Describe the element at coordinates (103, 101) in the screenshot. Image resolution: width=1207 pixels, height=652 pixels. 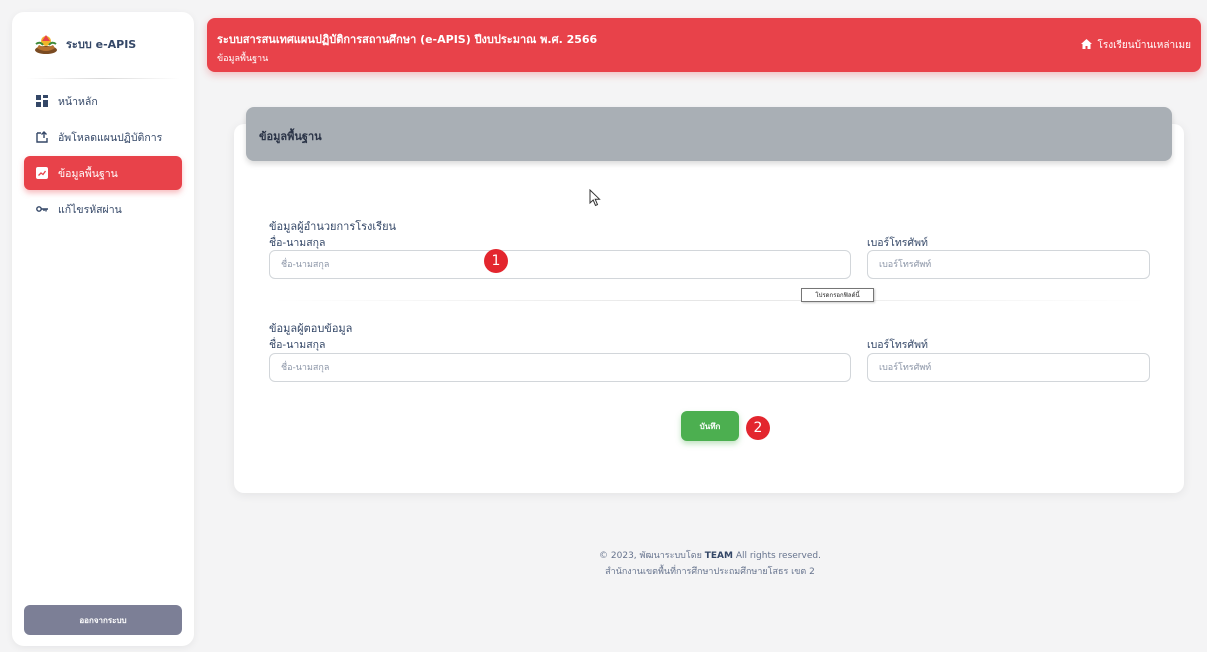
I see `sidebar-item-home: หน้าหลัก` at that location.